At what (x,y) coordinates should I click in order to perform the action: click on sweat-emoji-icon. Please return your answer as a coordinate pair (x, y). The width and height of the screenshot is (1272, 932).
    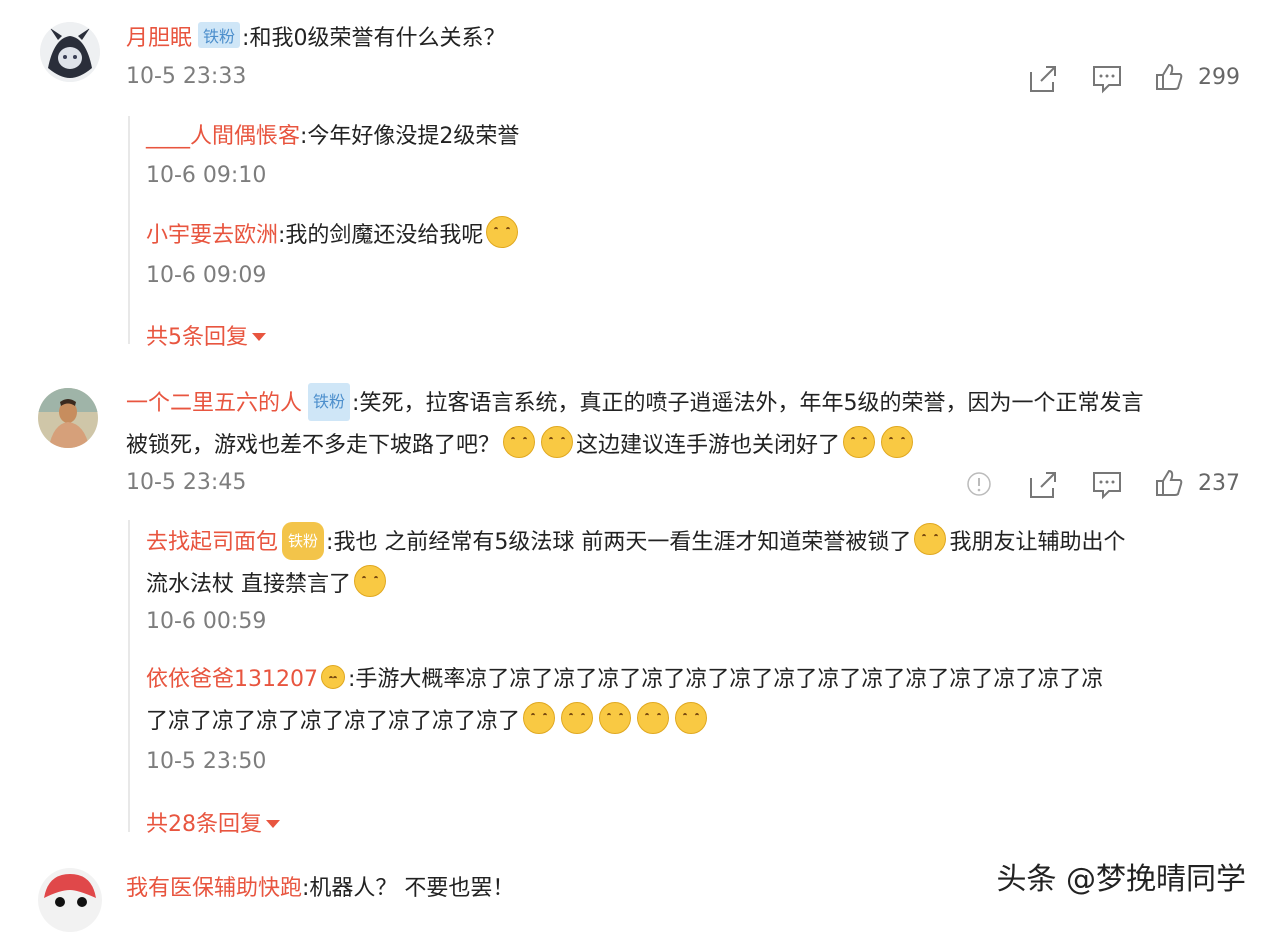
    Looking at the image, I should click on (370, 581).